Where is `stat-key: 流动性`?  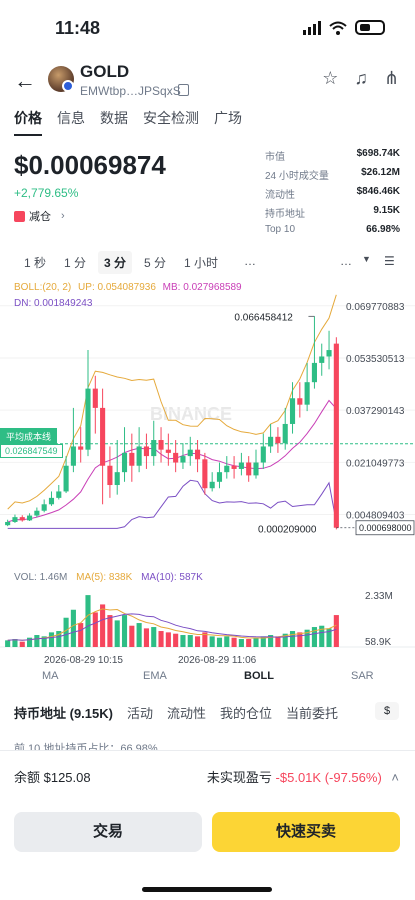 stat-key: 流动性 is located at coordinates (280, 195).